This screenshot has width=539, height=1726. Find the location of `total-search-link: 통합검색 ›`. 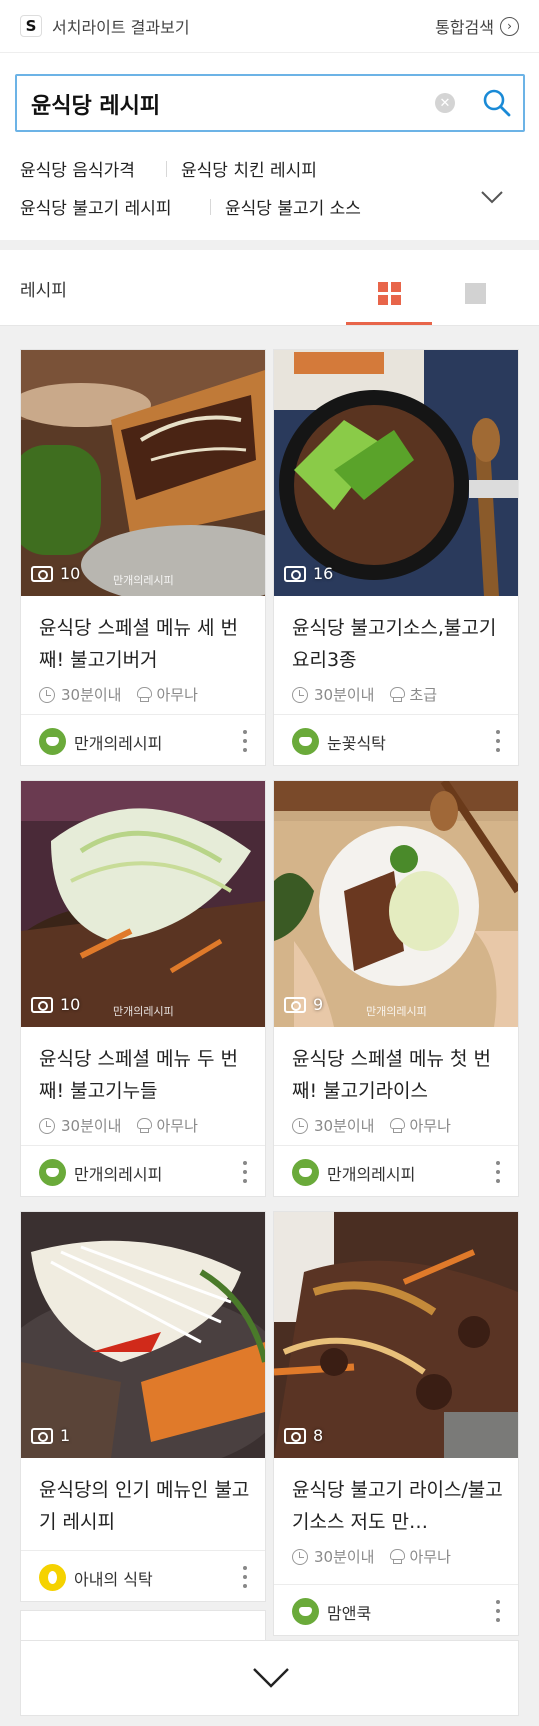

total-search-link: 통합검색 › is located at coordinates (477, 26).